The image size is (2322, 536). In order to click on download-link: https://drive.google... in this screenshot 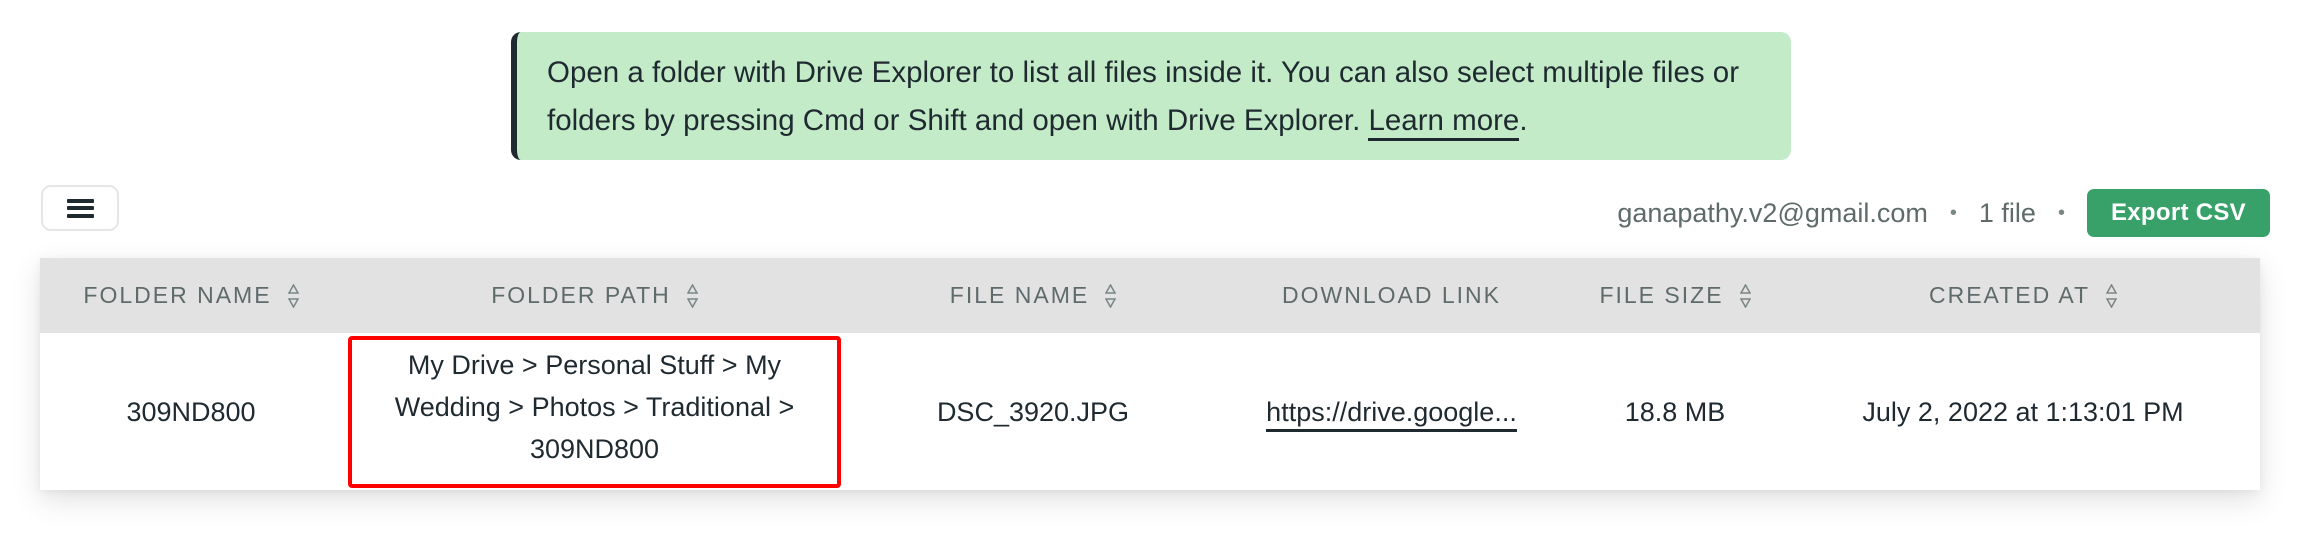, I will do `click(1391, 414)`.